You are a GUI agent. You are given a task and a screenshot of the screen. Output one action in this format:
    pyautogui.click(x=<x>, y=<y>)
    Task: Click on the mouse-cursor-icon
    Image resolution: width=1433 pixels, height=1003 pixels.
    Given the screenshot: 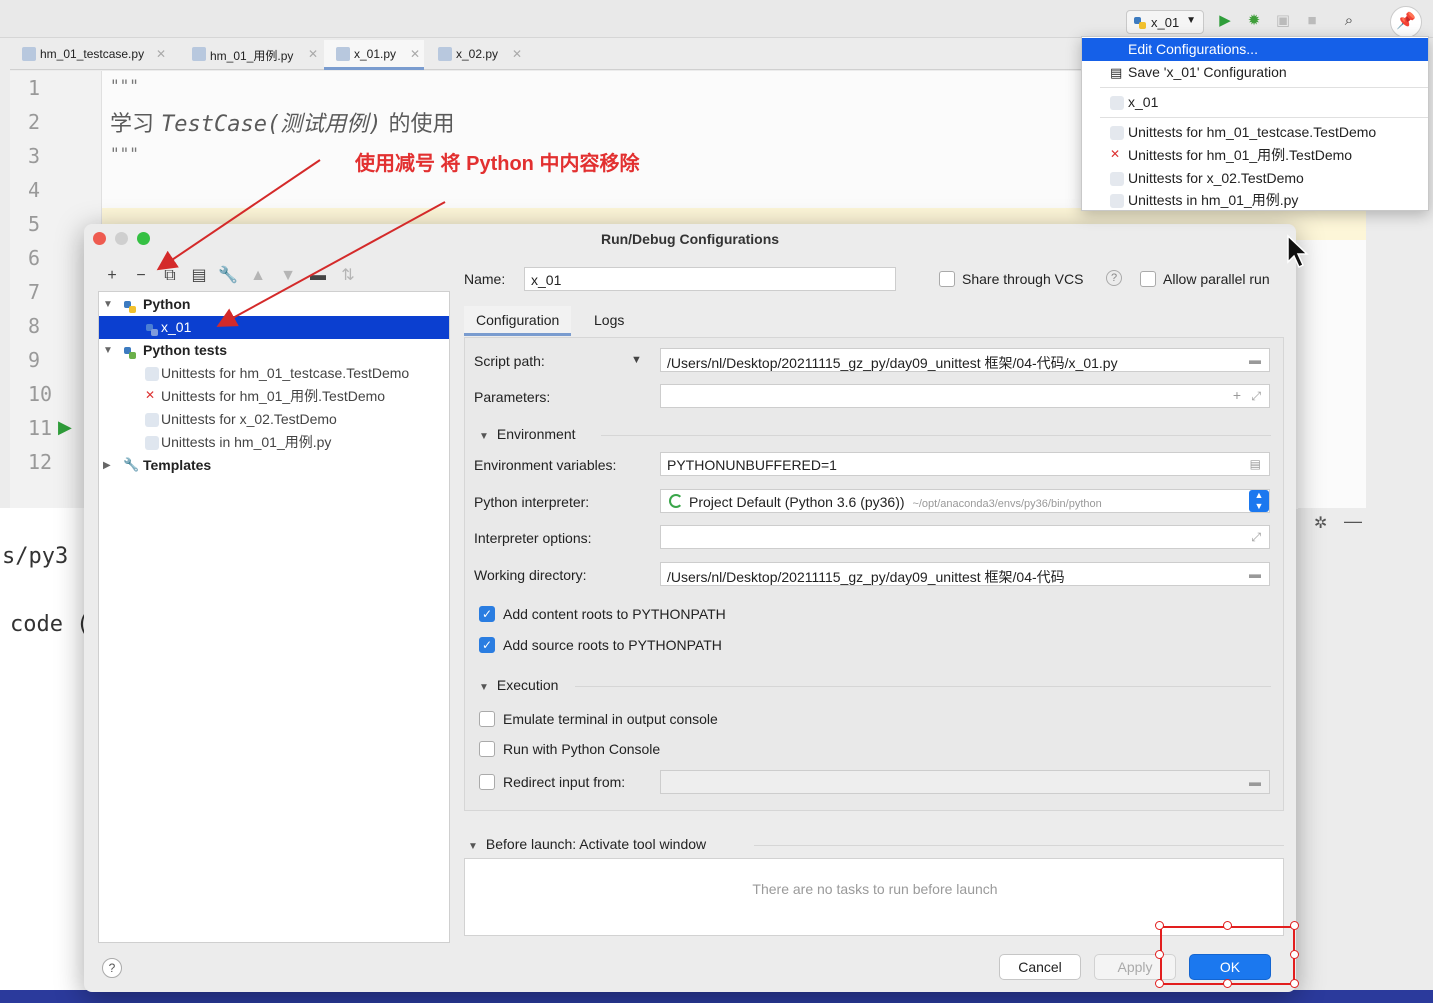 What is the action you would take?
    pyautogui.click(x=1298, y=251)
    